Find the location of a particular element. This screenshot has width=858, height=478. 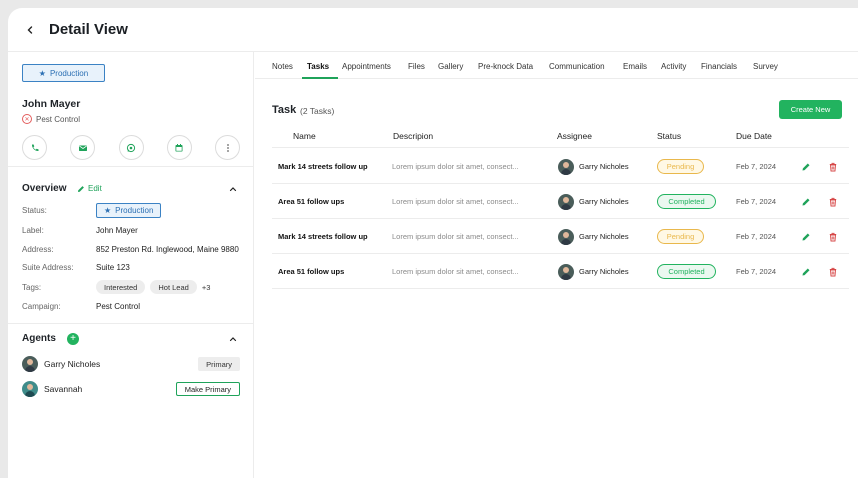

suite-value: Suite 123 is located at coordinates (113, 267).